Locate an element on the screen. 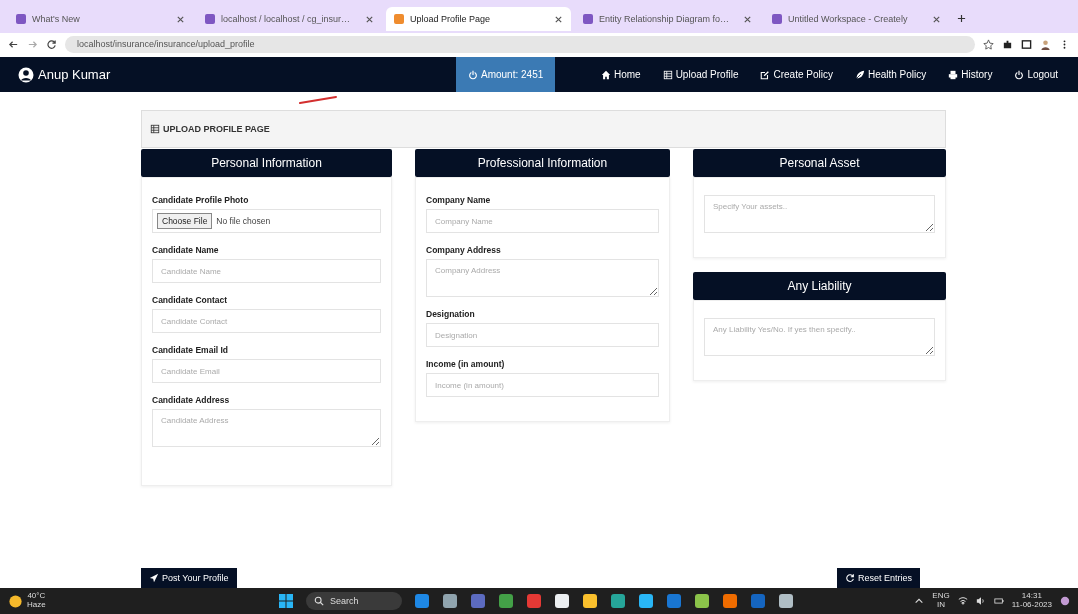 Image resolution: width=1078 pixels, height=614 pixels. page-title: UPLOAD PROFILE PAGE is located at coordinates (216, 129).